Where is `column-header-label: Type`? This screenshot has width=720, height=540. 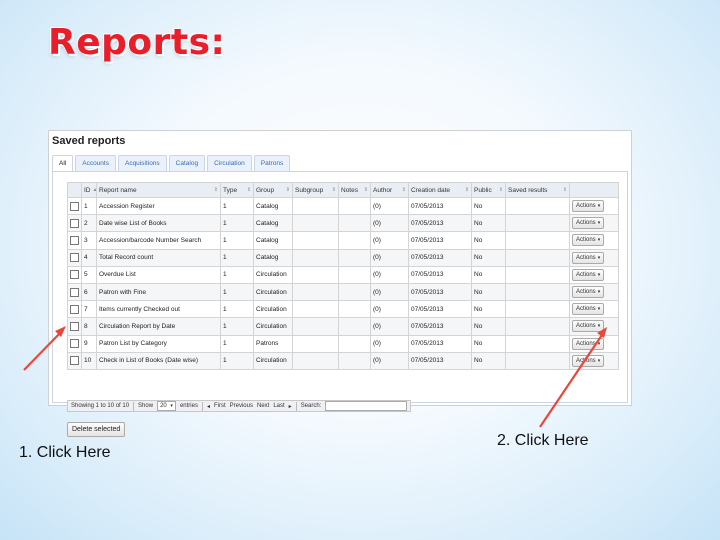 column-header-label: Type is located at coordinates (230, 190).